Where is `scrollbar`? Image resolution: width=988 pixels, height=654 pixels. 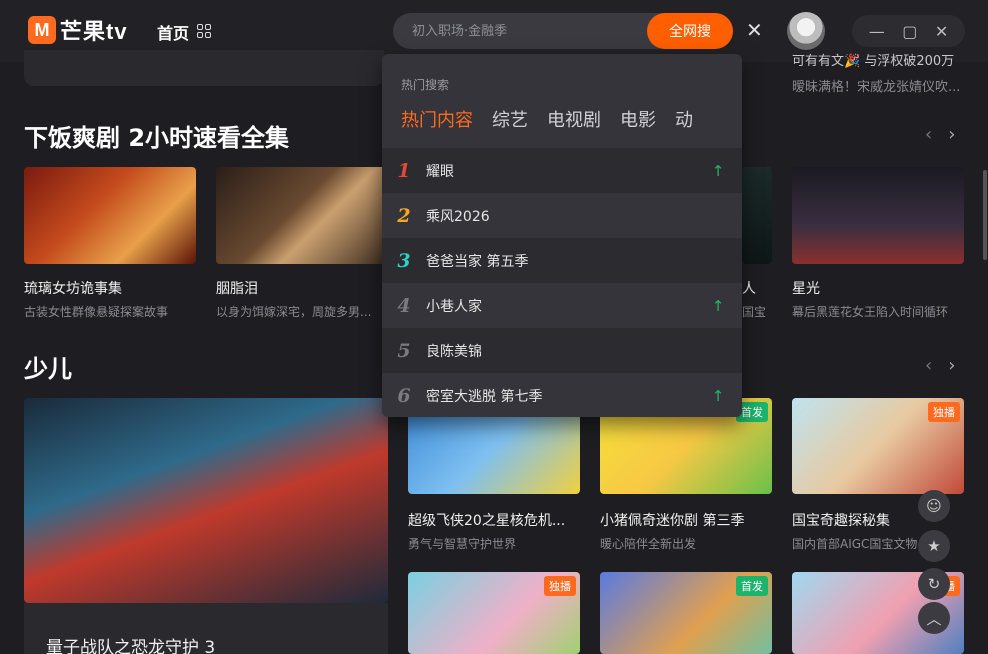
scrollbar is located at coordinates (985, 215).